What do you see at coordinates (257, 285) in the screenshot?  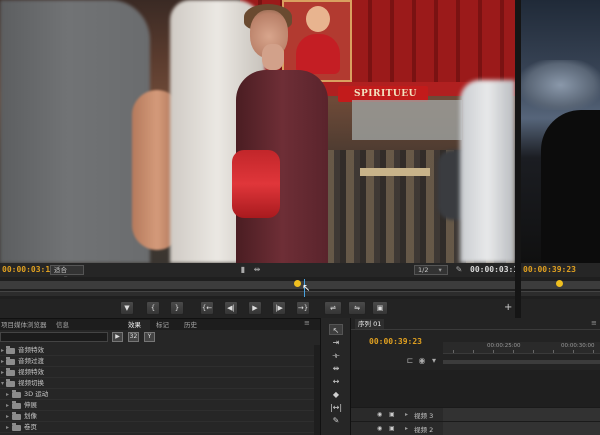 I see `source-time-ruler` at bounding box center [257, 285].